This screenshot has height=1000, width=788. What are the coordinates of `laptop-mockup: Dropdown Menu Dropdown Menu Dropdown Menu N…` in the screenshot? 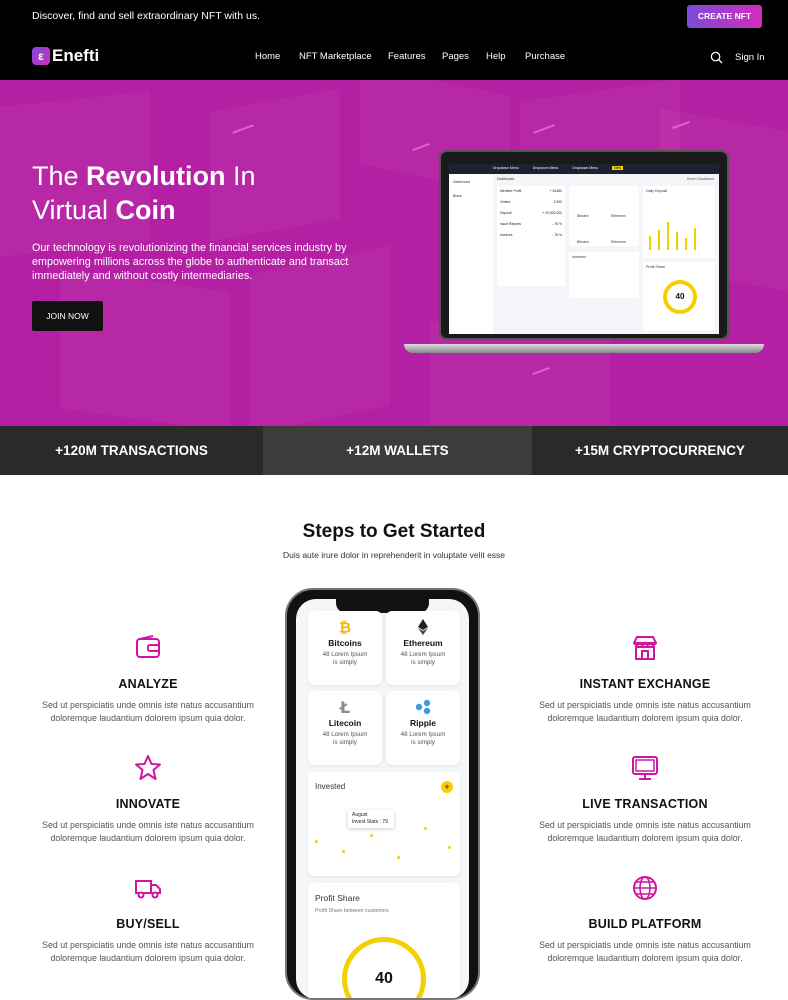 It's located at (584, 252).